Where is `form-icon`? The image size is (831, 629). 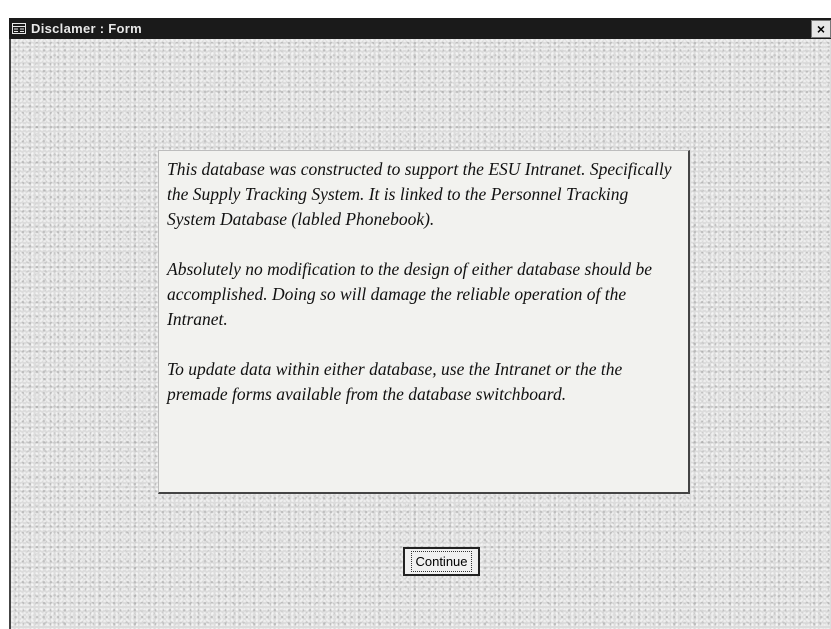 form-icon is located at coordinates (19, 29).